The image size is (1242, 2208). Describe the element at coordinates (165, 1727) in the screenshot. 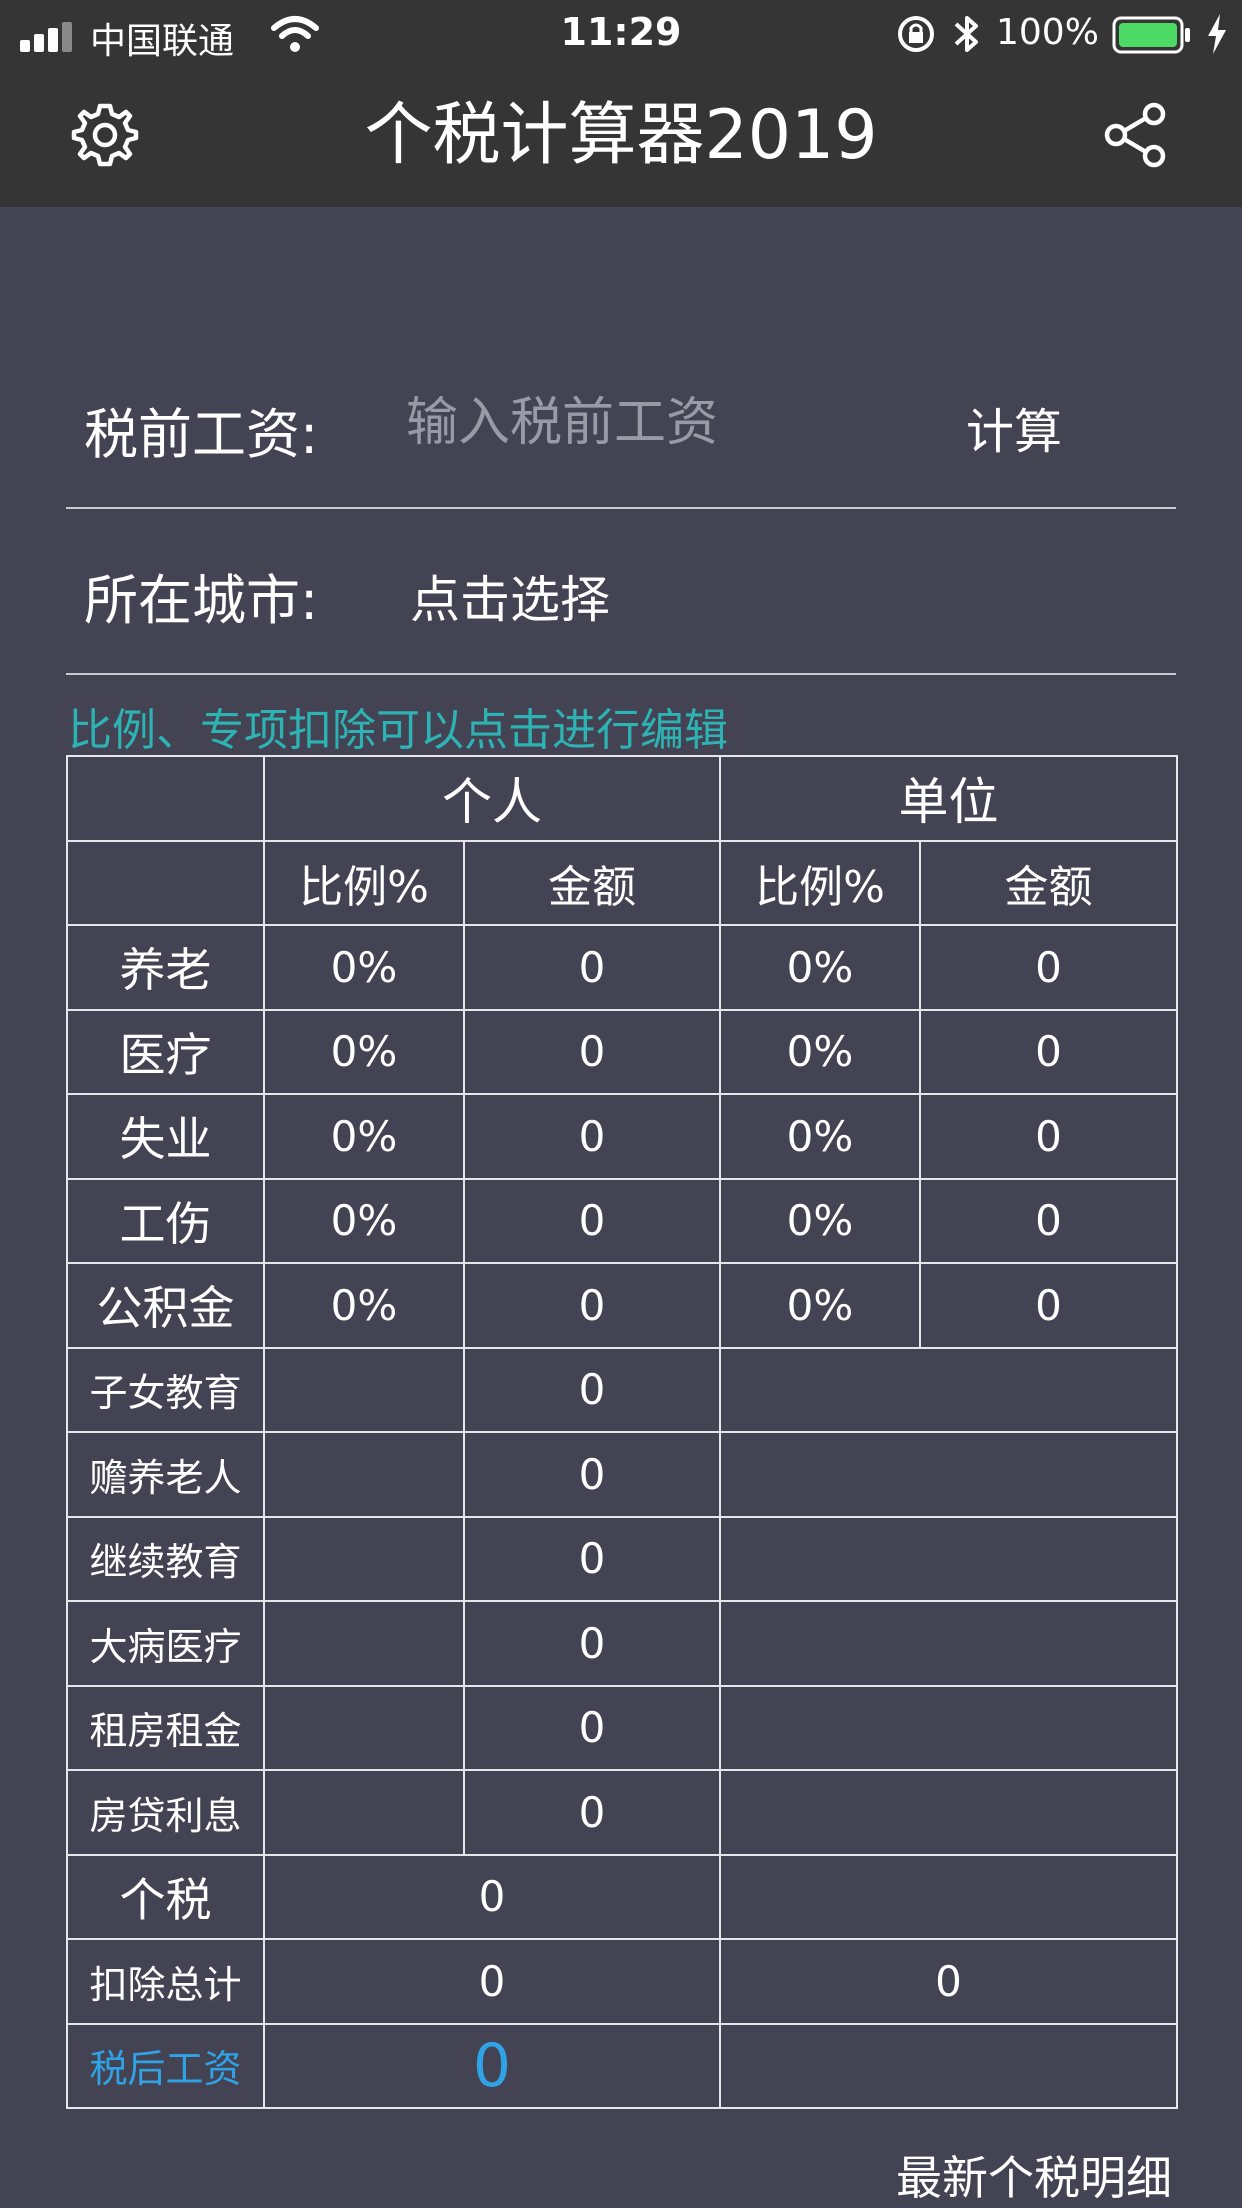

I see `row-label: 租房租金` at that location.